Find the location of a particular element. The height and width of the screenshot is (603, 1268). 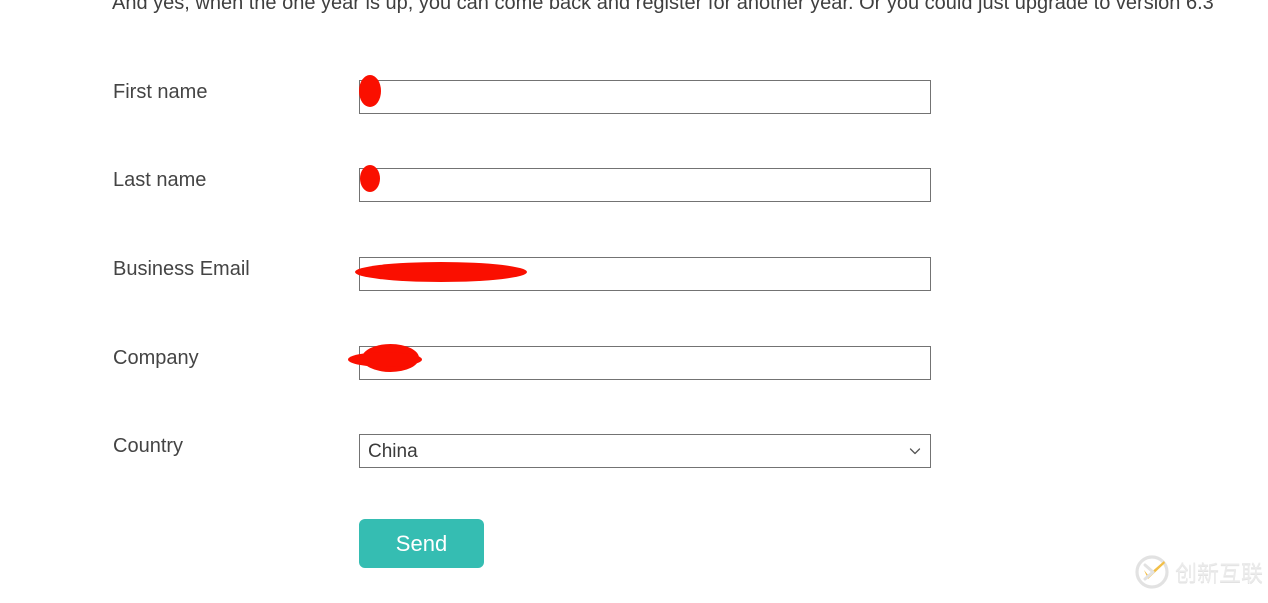

label-first-name: First name is located at coordinates (160, 92).